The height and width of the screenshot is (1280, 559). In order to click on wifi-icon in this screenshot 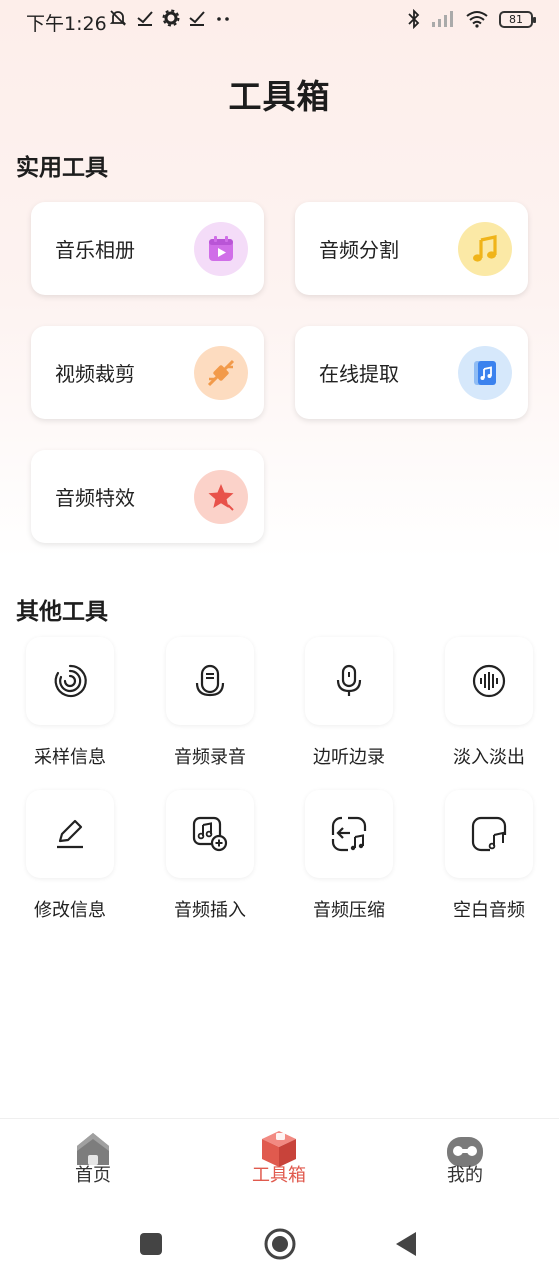, I will do `click(477, 19)`.